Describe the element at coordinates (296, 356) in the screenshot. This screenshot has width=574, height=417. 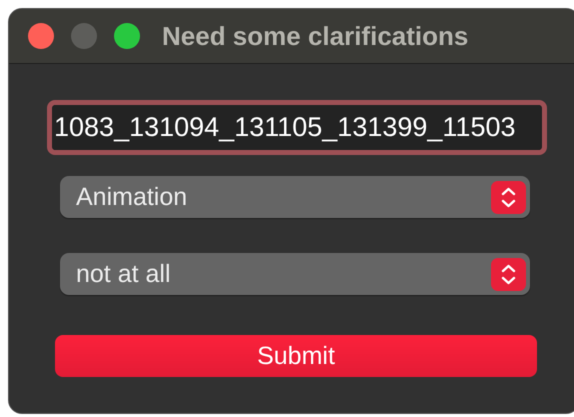
I see `submit-button: Submit` at that location.